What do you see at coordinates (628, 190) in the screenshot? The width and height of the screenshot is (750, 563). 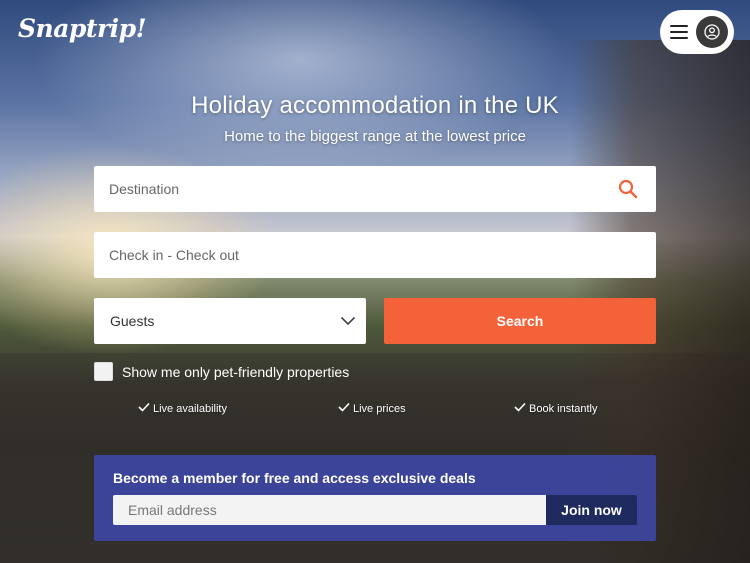 I see `search-icon` at bounding box center [628, 190].